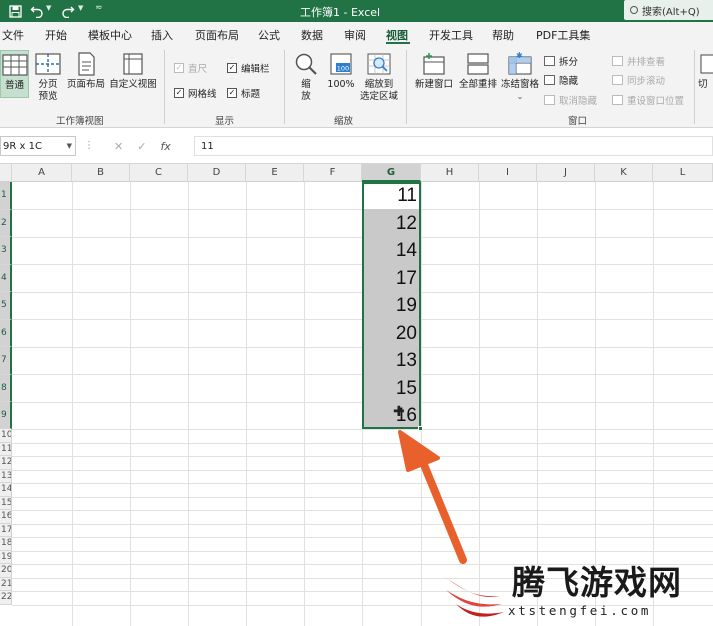 This screenshot has height=626, width=713. Describe the element at coordinates (580, 610) in the screenshot. I see `watermark-url: xtstengfei.com` at that location.